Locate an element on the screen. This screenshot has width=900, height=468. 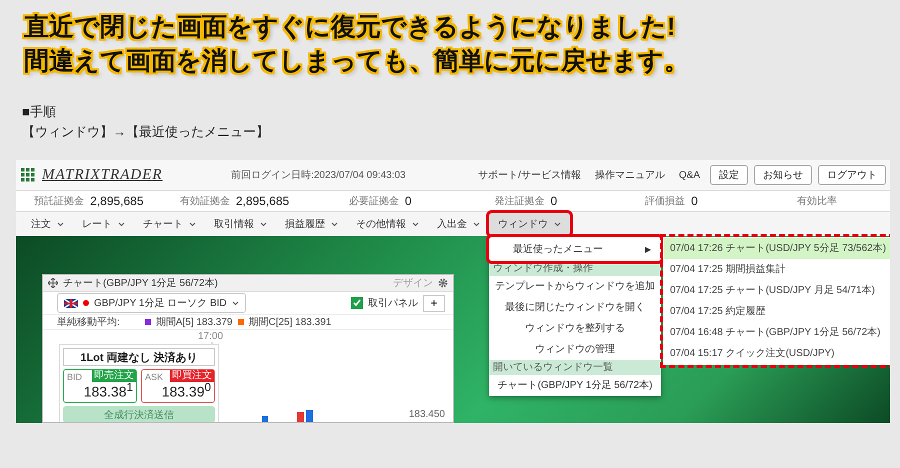
menu-tab: 注文 is located at coordinates (47, 224).